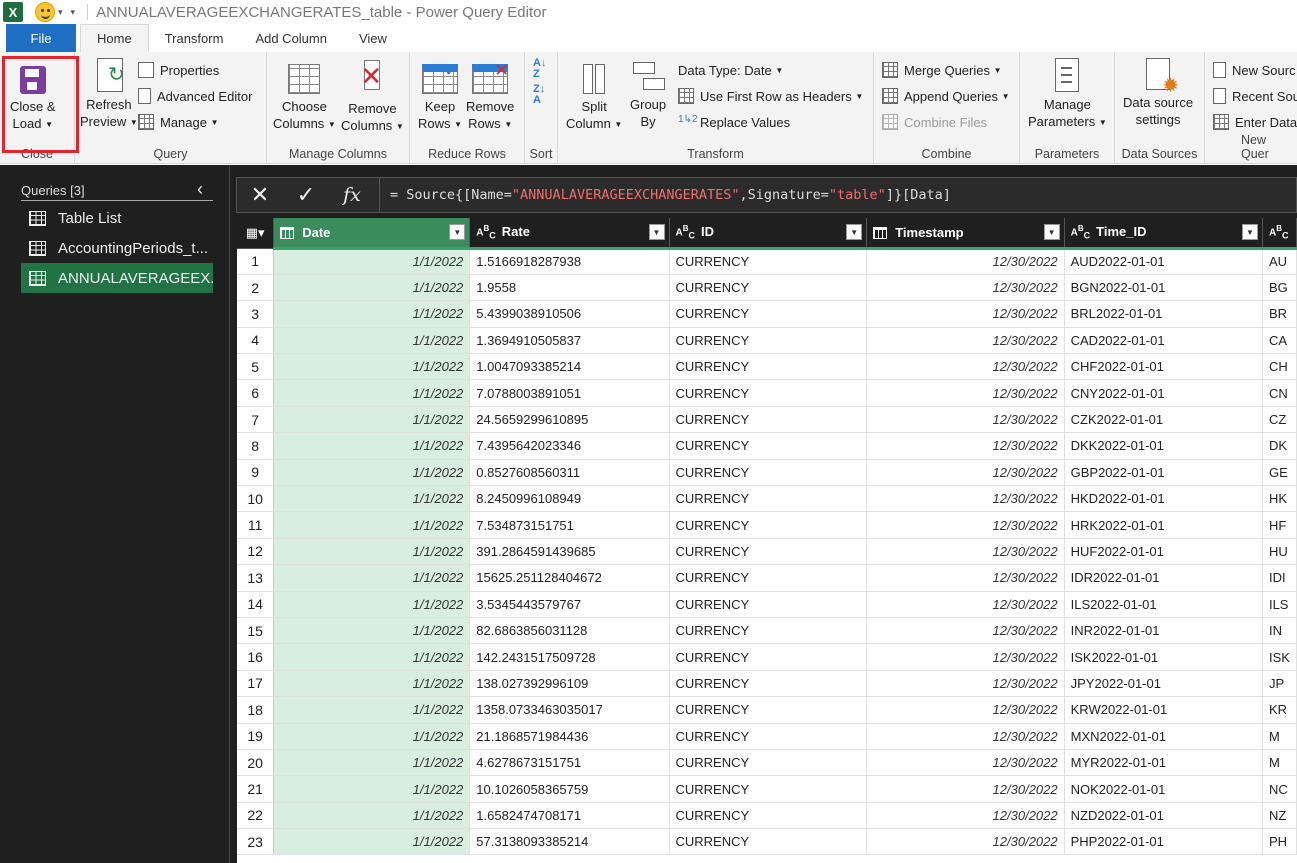 The width and height of the screenshot is (1297, 863). What do you see at coordinates (13, 12) in the screenshot?
I see `excel-icon: X` at bounding box center [13, 12].